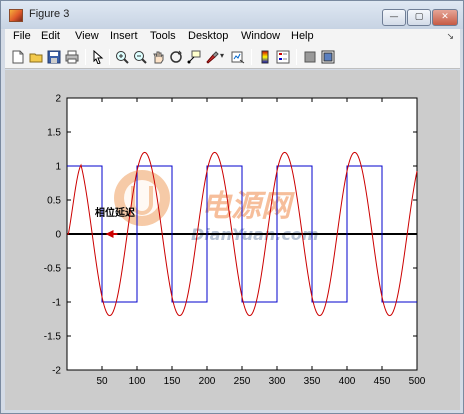 Image resolution: width=464 pixels, height=414 pixels. Describe the element at coordinates (158, 57) in the screenshot. I see `pan-icon` at that location.